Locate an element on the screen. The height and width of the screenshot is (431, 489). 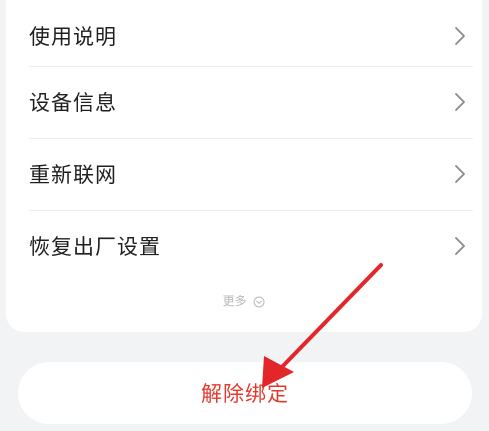
unbind-button: 解除绑定 is located at coordinates (245, 393).